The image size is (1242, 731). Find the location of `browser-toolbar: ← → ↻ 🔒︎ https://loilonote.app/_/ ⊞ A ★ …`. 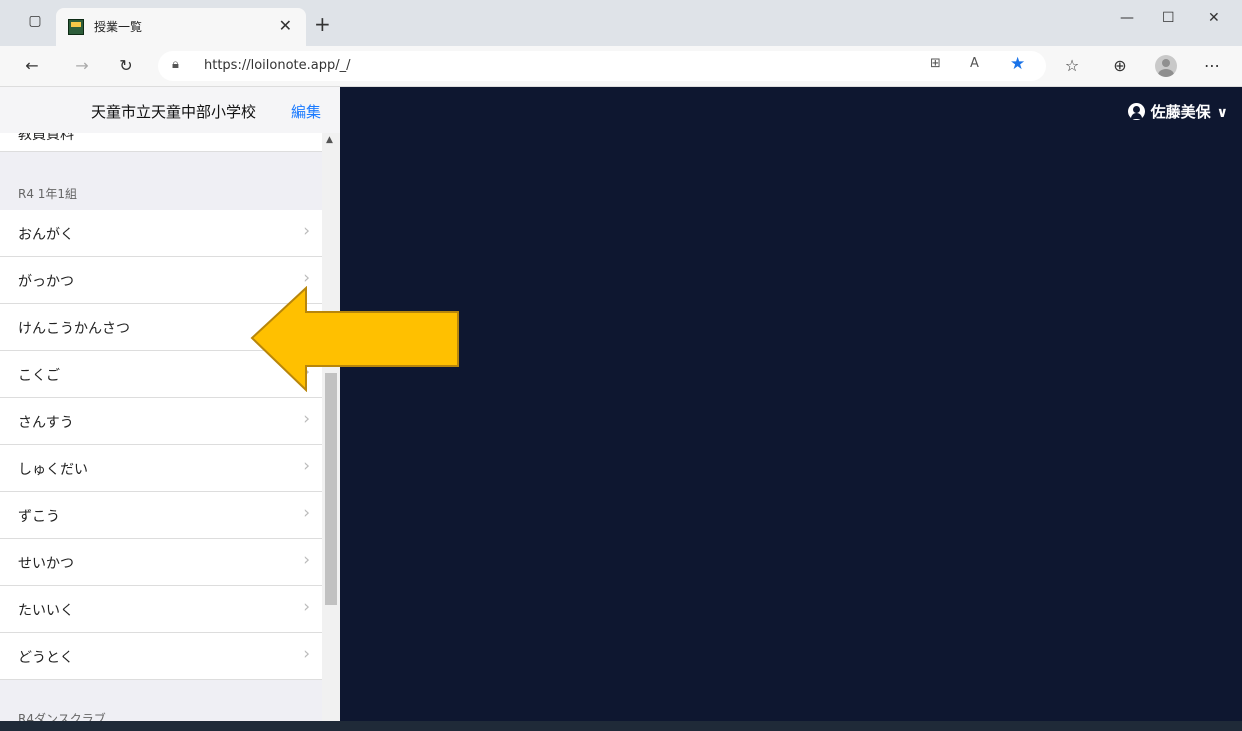

browser-toolbar: ← → ↻ 🔒︎ https://loilonote.app/_/ ⊞ A ★ … is located at coordinates (621, 66).